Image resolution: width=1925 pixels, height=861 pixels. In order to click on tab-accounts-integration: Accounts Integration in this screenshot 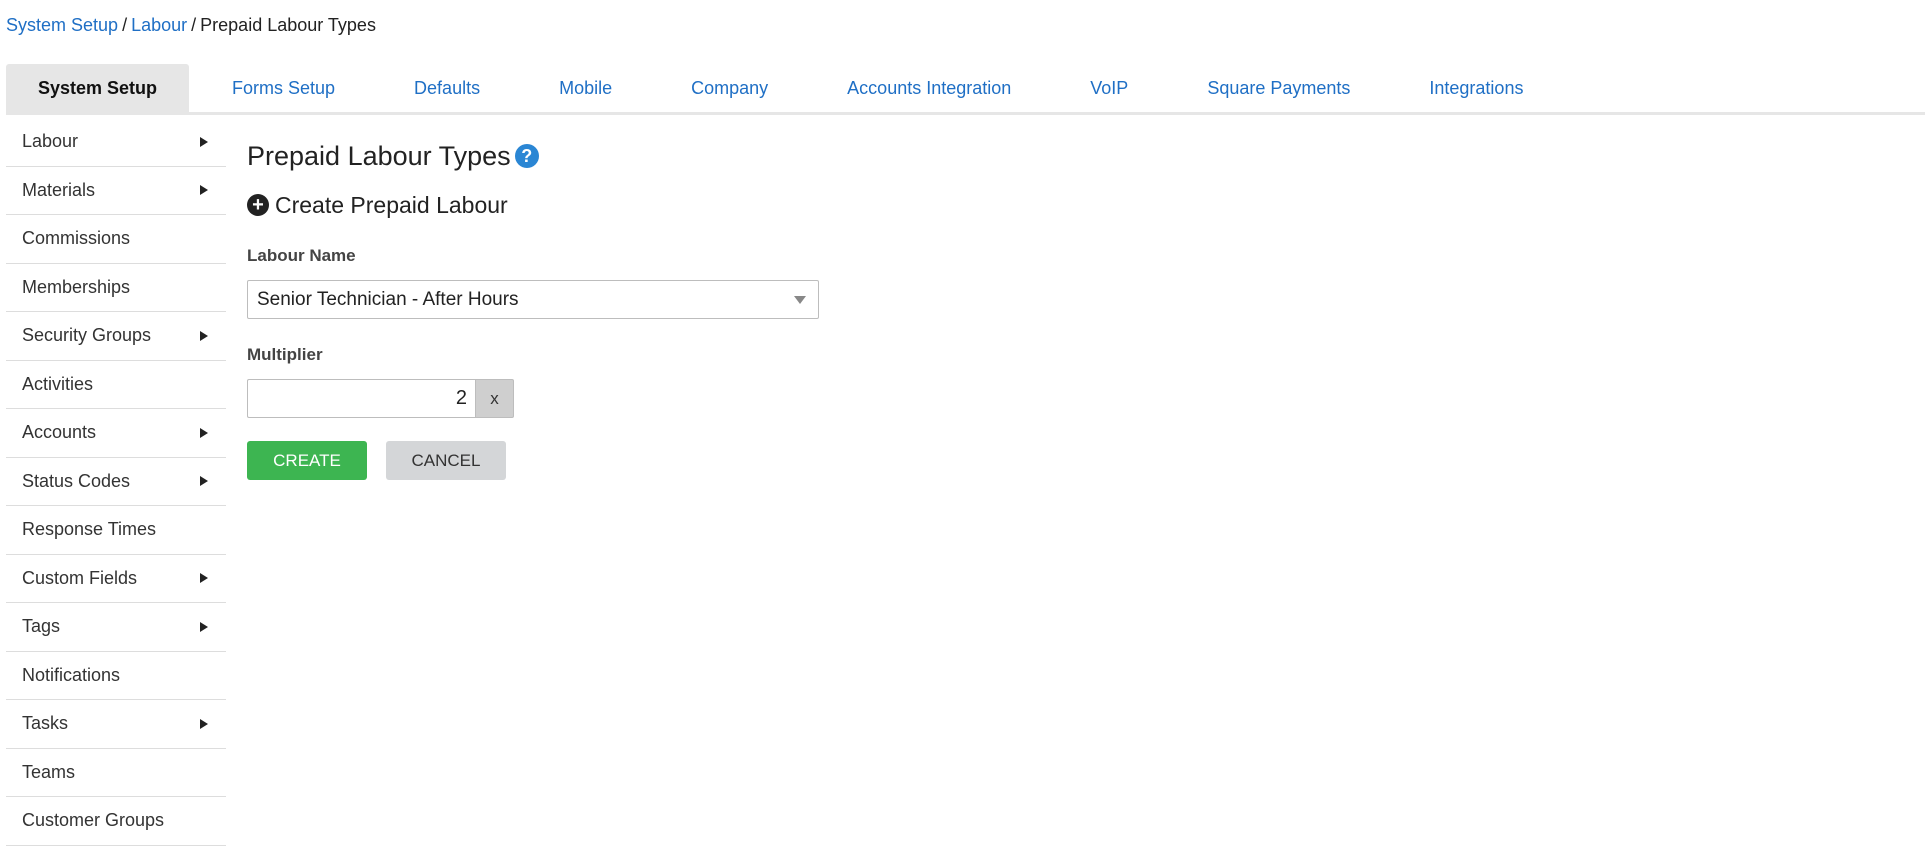, I will do `click(929, 88)`.